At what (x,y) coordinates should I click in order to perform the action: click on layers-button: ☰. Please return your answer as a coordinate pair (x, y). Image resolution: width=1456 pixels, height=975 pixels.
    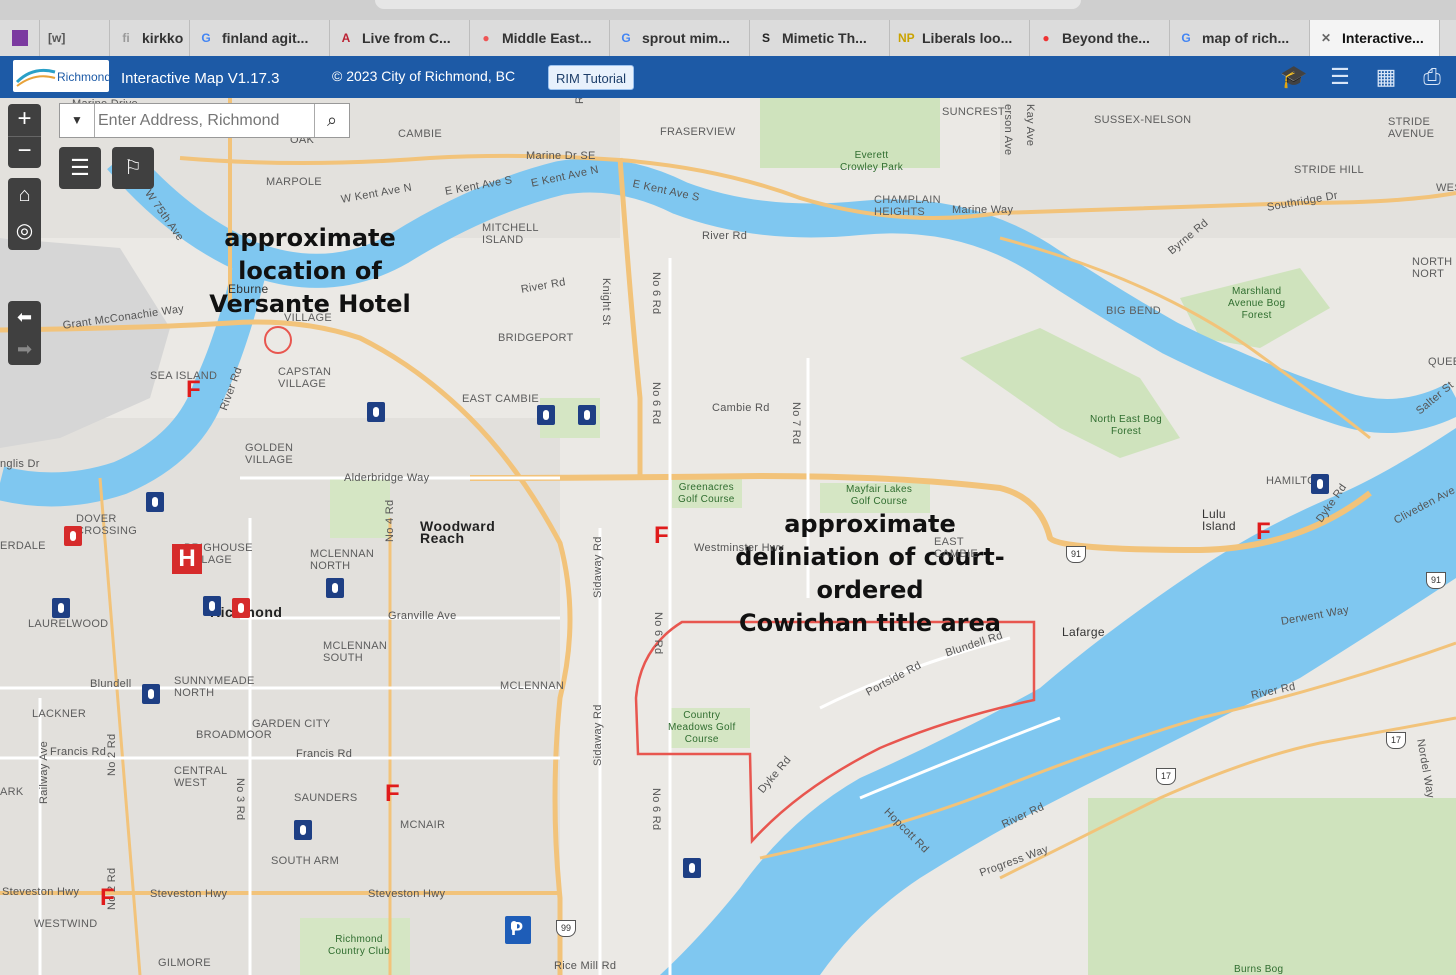
    Looking at the image, I should click on (80, 168).